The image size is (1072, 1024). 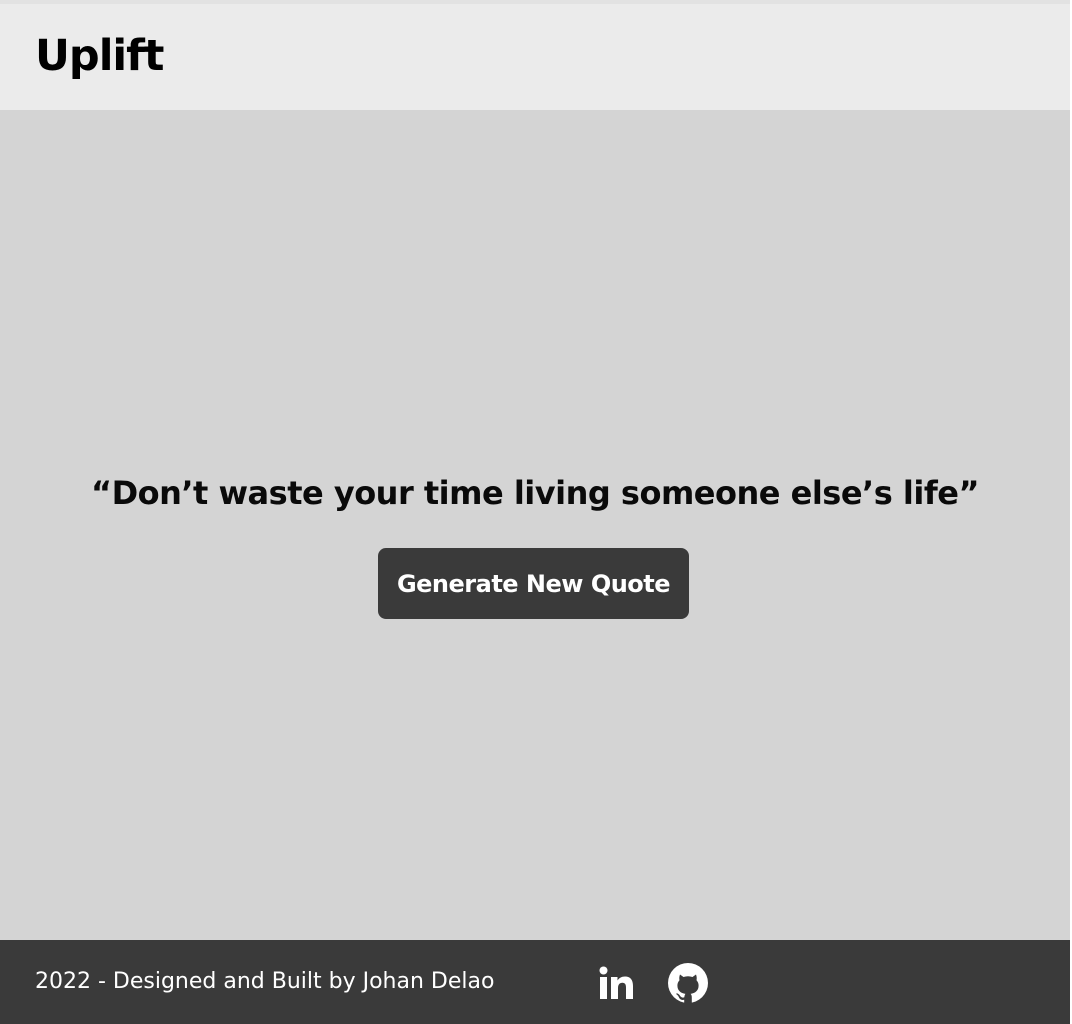 I want to click on logo: Uplift, so click(x=99, y=56).